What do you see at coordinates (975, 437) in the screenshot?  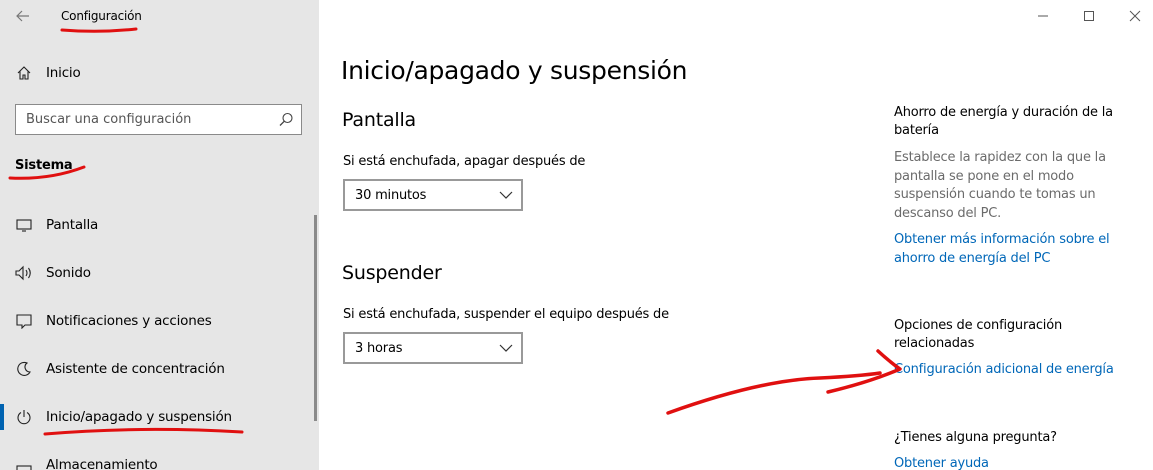 I see `question-heading: ¿Tienes alguna pregunta?` at bounding box center [975, 437].